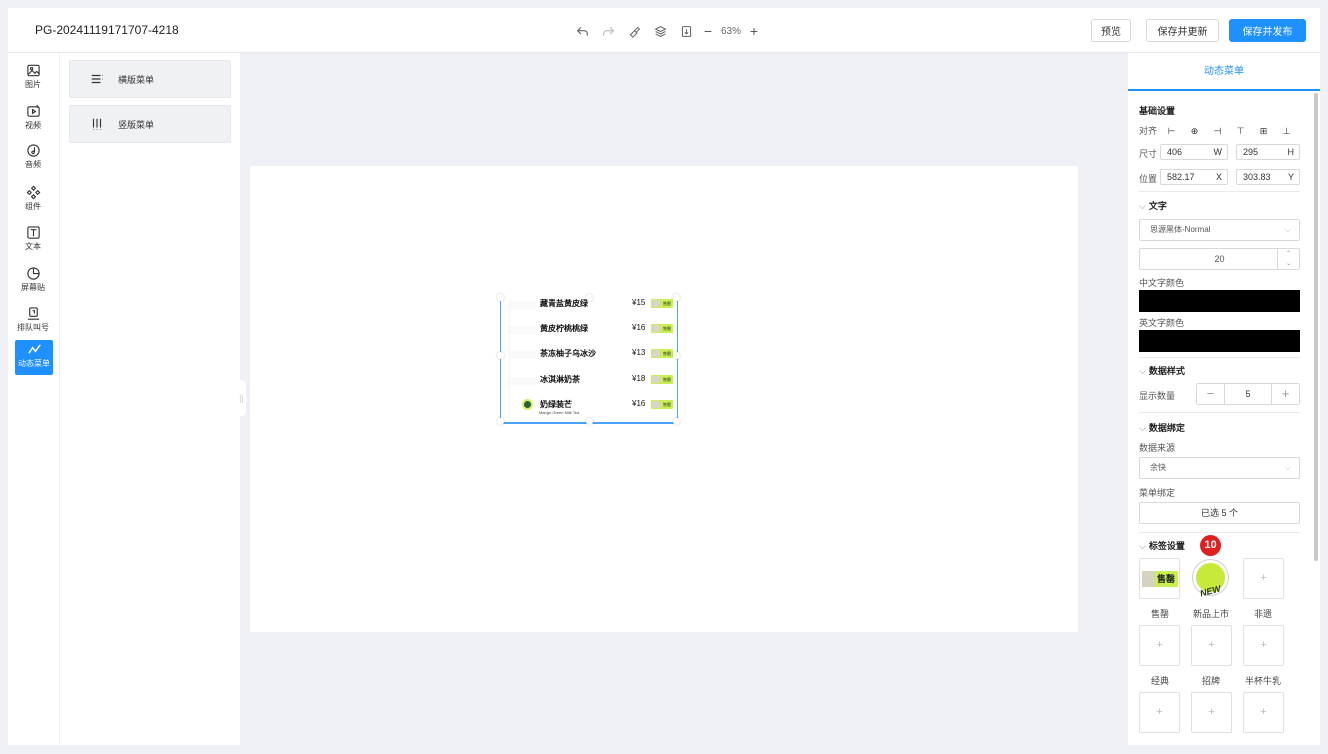 This screenshot has width=1328, height=754. What do you see at coordinates (527, 404) in the screenshot?
I see `brand-logo-icon` at bounding box center [527, 404].